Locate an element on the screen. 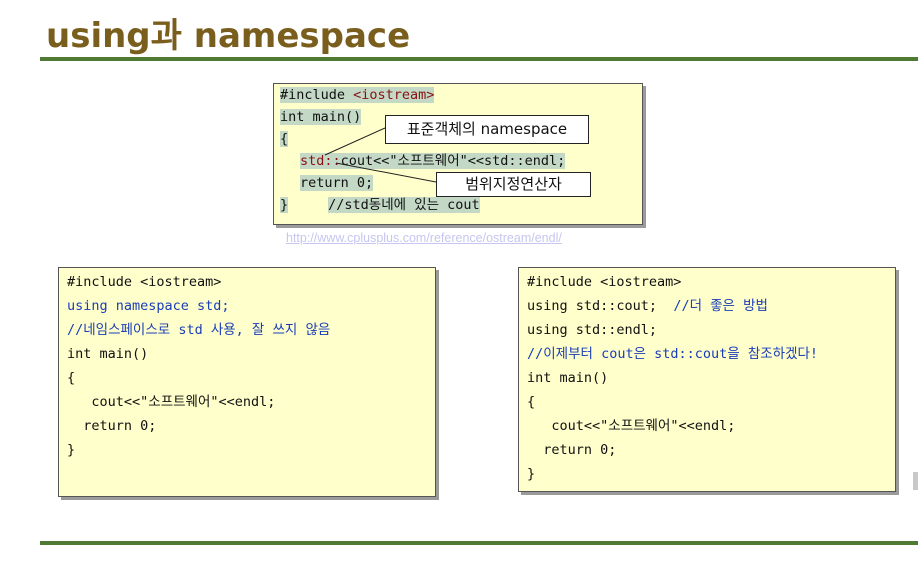 The width and height of the screenshot is (918, 565). callout-scope-operator: 범위지정연산자 is located at coordinates (513, 184).